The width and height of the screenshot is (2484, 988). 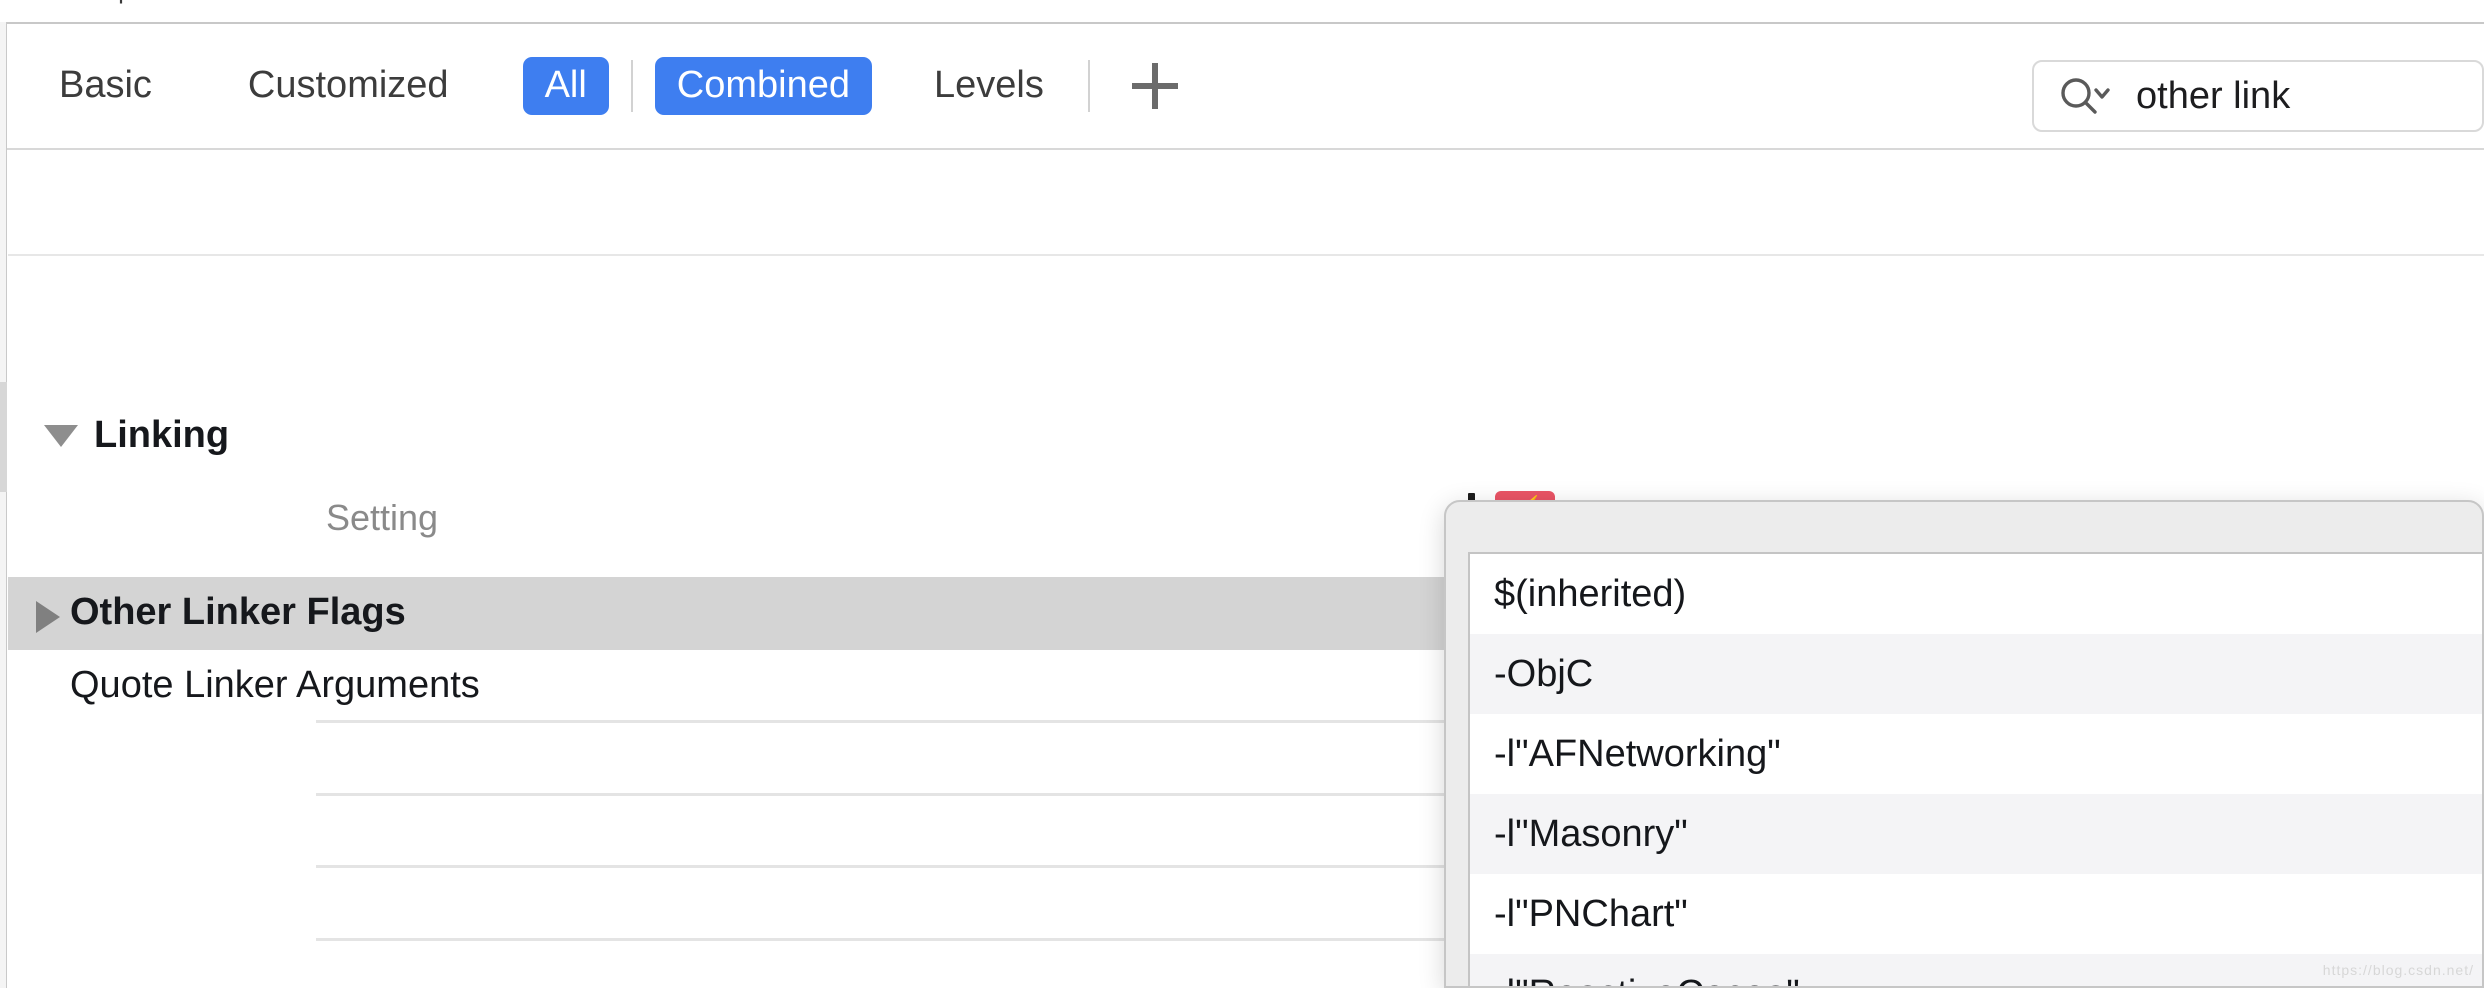 I want to click on section-title: Linking, so click(x=162, y=435).